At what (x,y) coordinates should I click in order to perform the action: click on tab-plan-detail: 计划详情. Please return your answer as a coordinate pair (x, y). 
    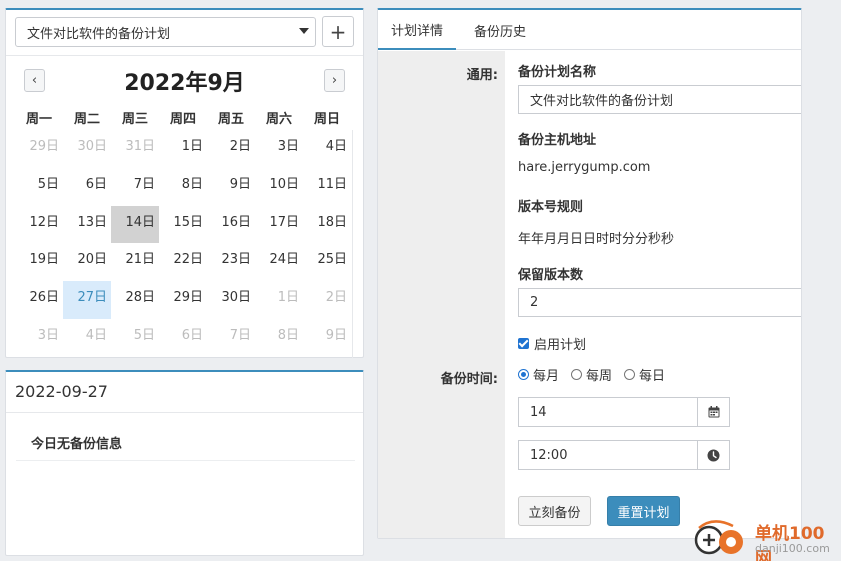
    Looking at the image, I should click on (417, 30).